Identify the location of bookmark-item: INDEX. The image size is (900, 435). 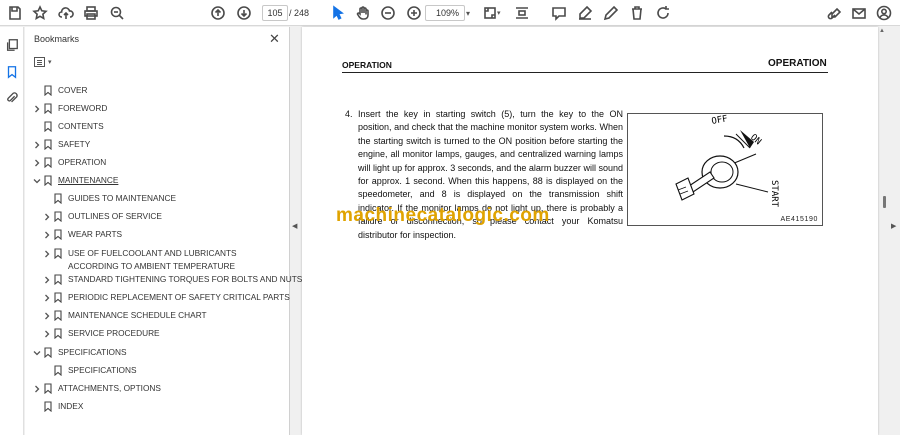
(158, 407).